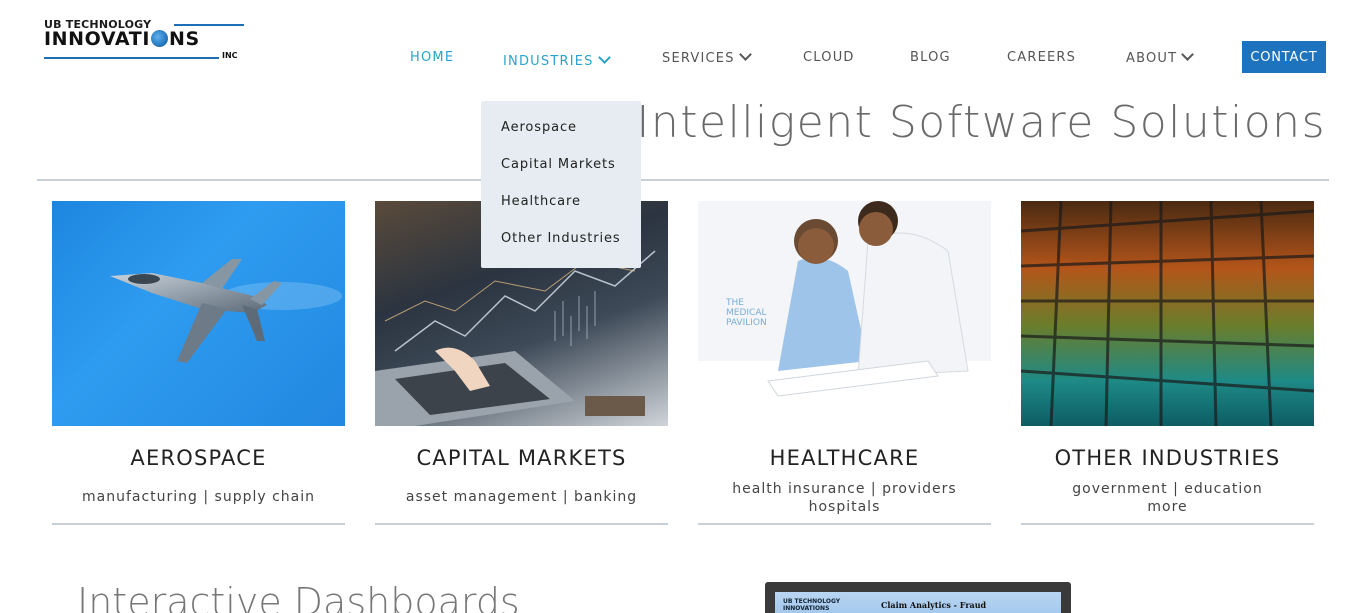 Image resolution: width=1366 pixels, height=613 pixels. What do you see at coordinates (844, 458) in the screenshot?
I see `card-title: HEALTHCARE` at bounding box center [844, 458].